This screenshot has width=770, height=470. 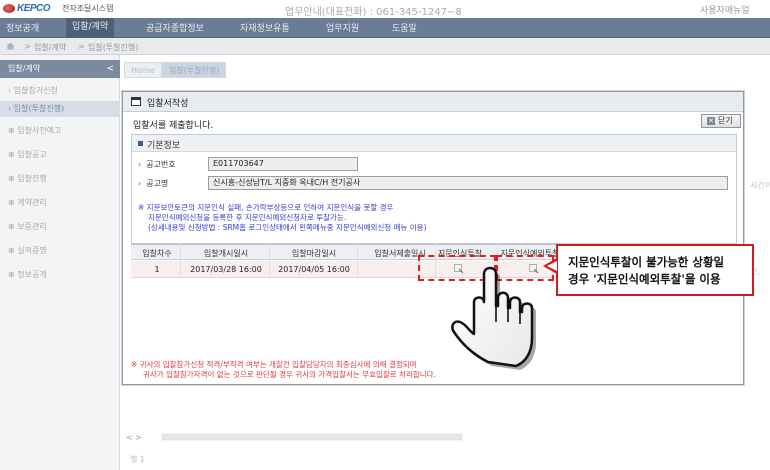 What do you see at coordinates (468, 183) in the screenshot?
I see `notice-name-field: 신시흥-신성남T/L 지중화 옥내C/H 전기공사` at bounding box center [468, 183].